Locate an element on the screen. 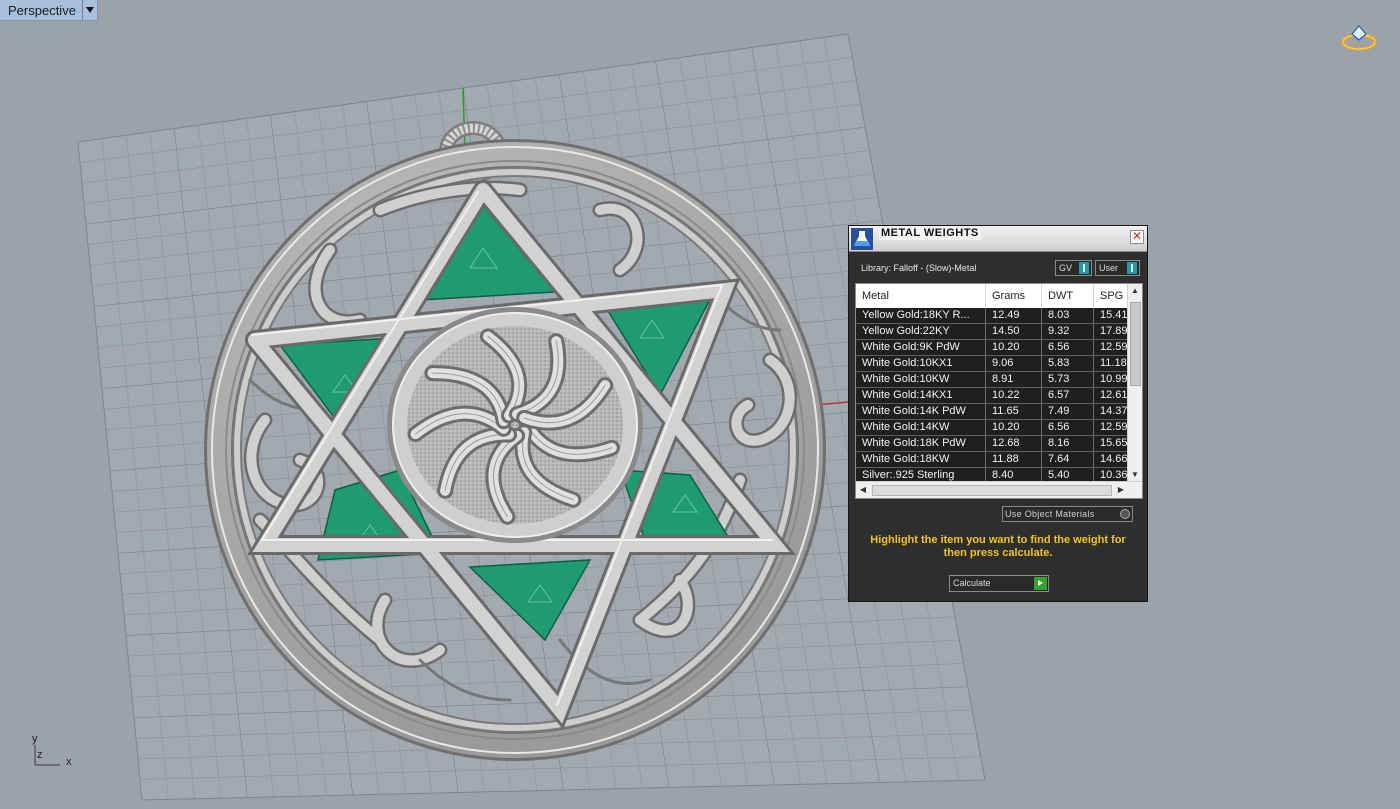 This screenshot has height=809, width=1400. grams-cell: 12.49 is located at coordinates (1014, 315).